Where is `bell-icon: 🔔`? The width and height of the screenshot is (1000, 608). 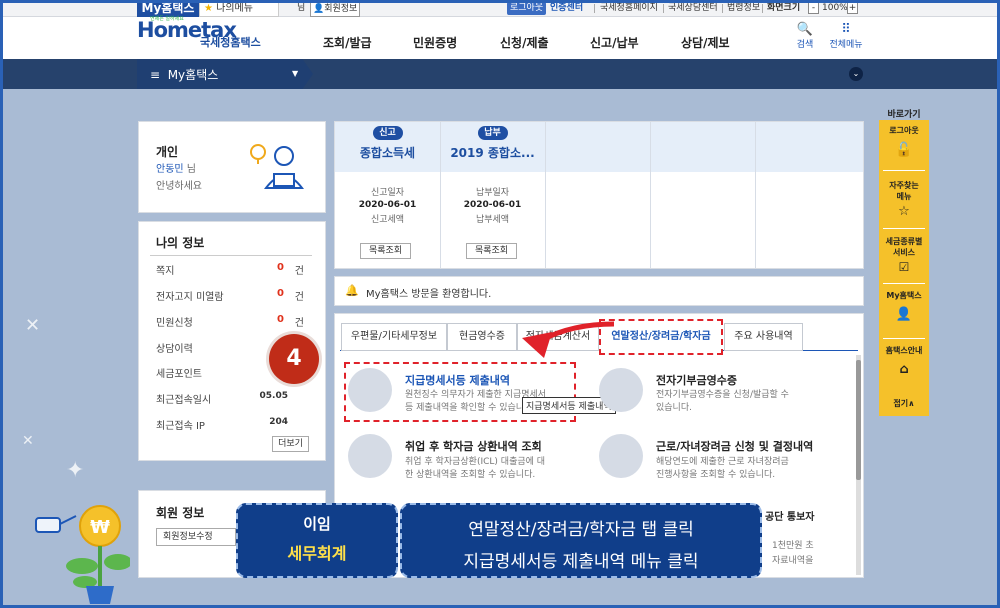 bell-icon: 🔔 is located at coordinates (352, 290).